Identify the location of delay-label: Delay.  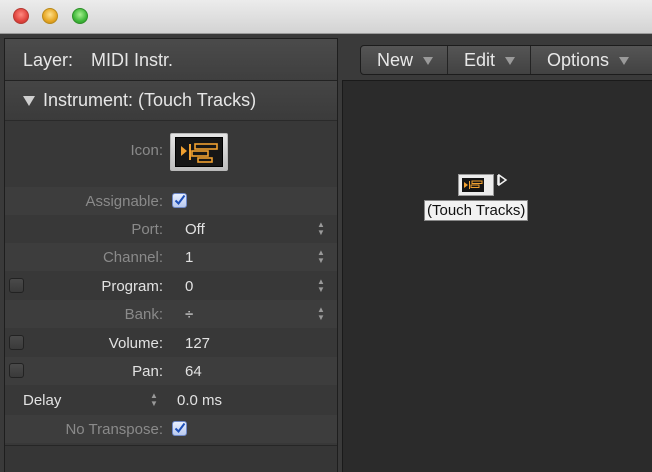
(42, 400).